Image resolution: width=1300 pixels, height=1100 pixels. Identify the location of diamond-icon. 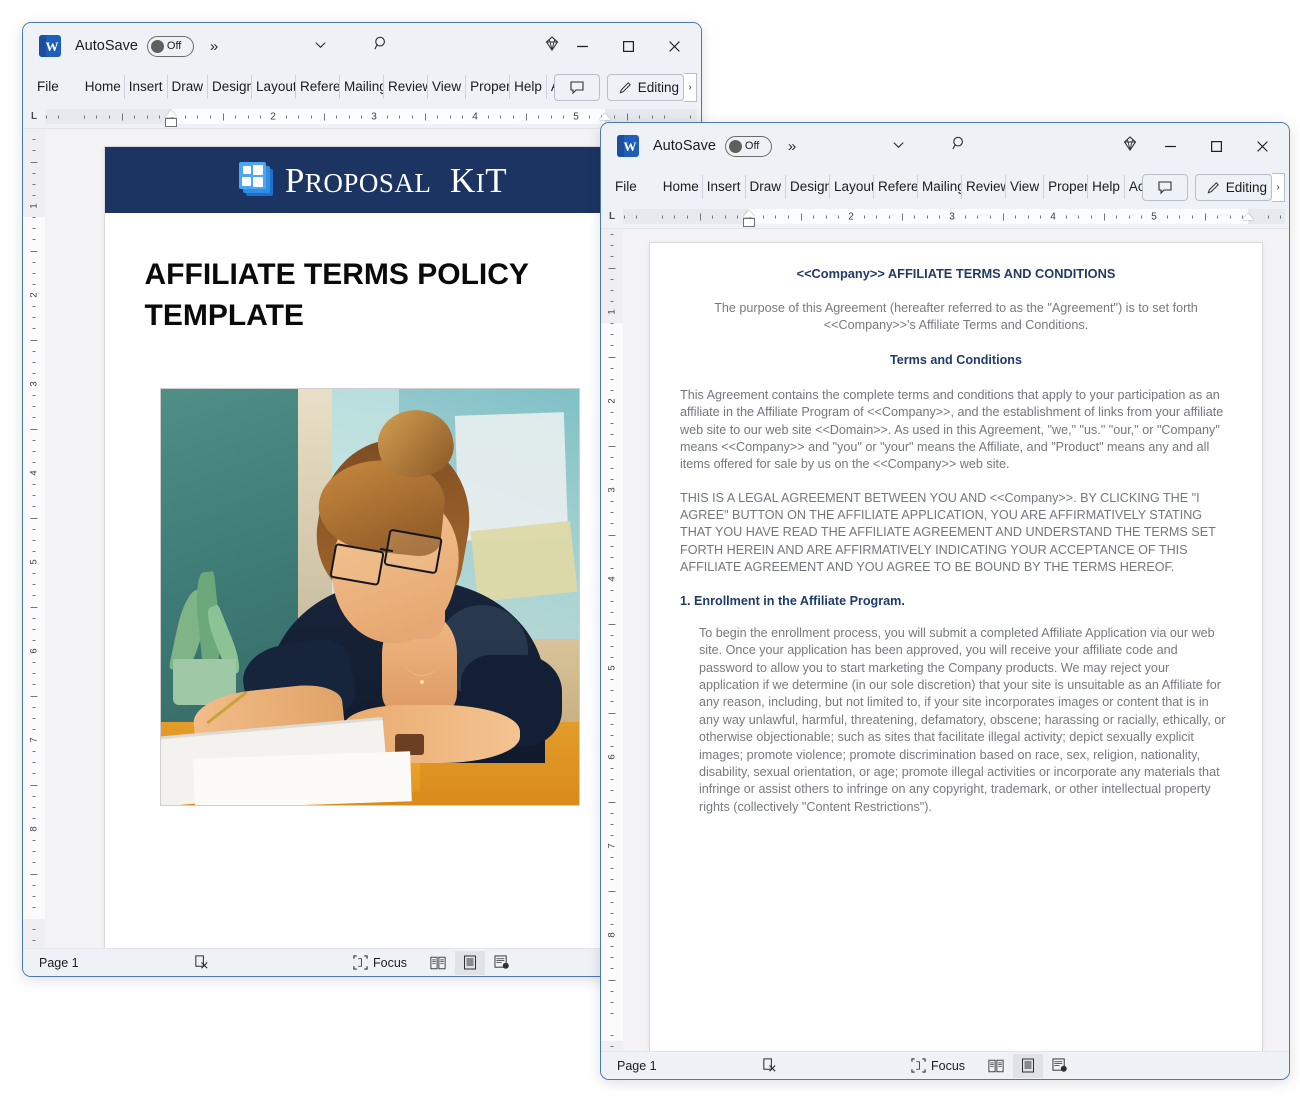
(1130, 146).